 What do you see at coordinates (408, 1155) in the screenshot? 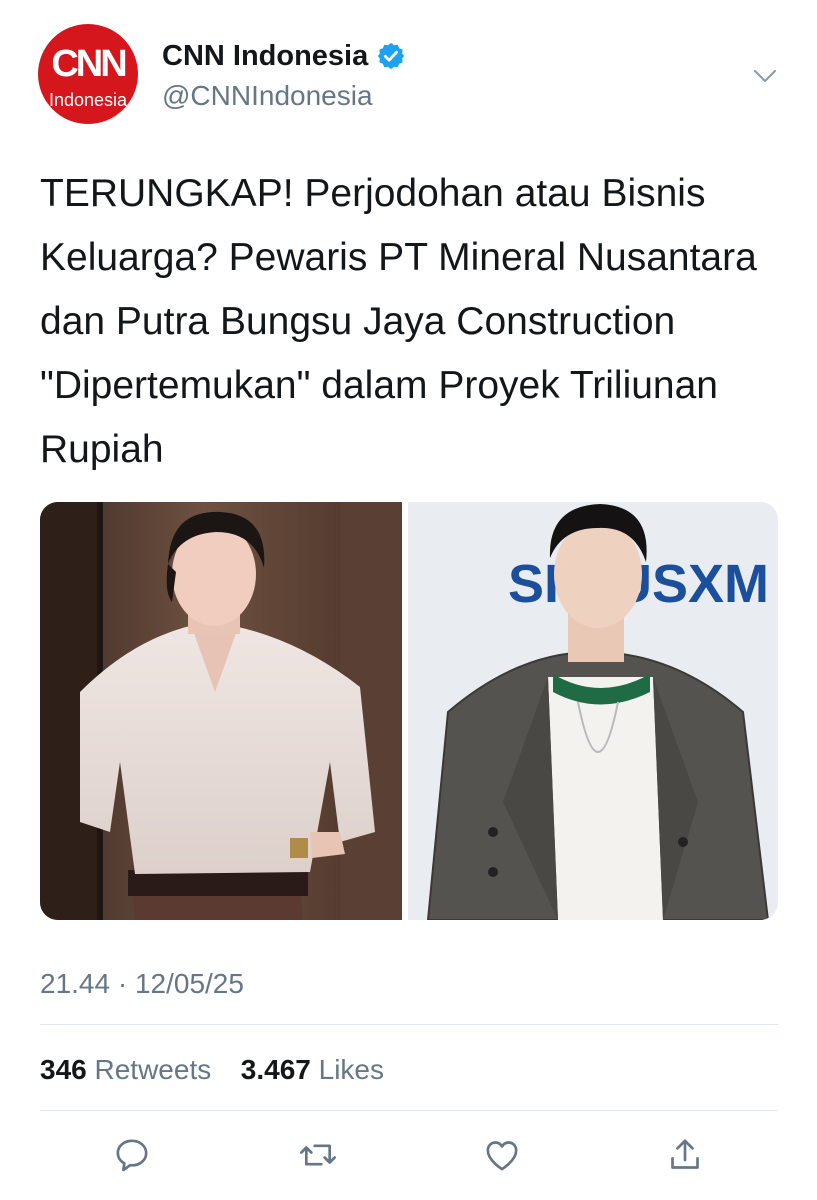
I see `tweet-actions` at bounding box center [408, 1155].